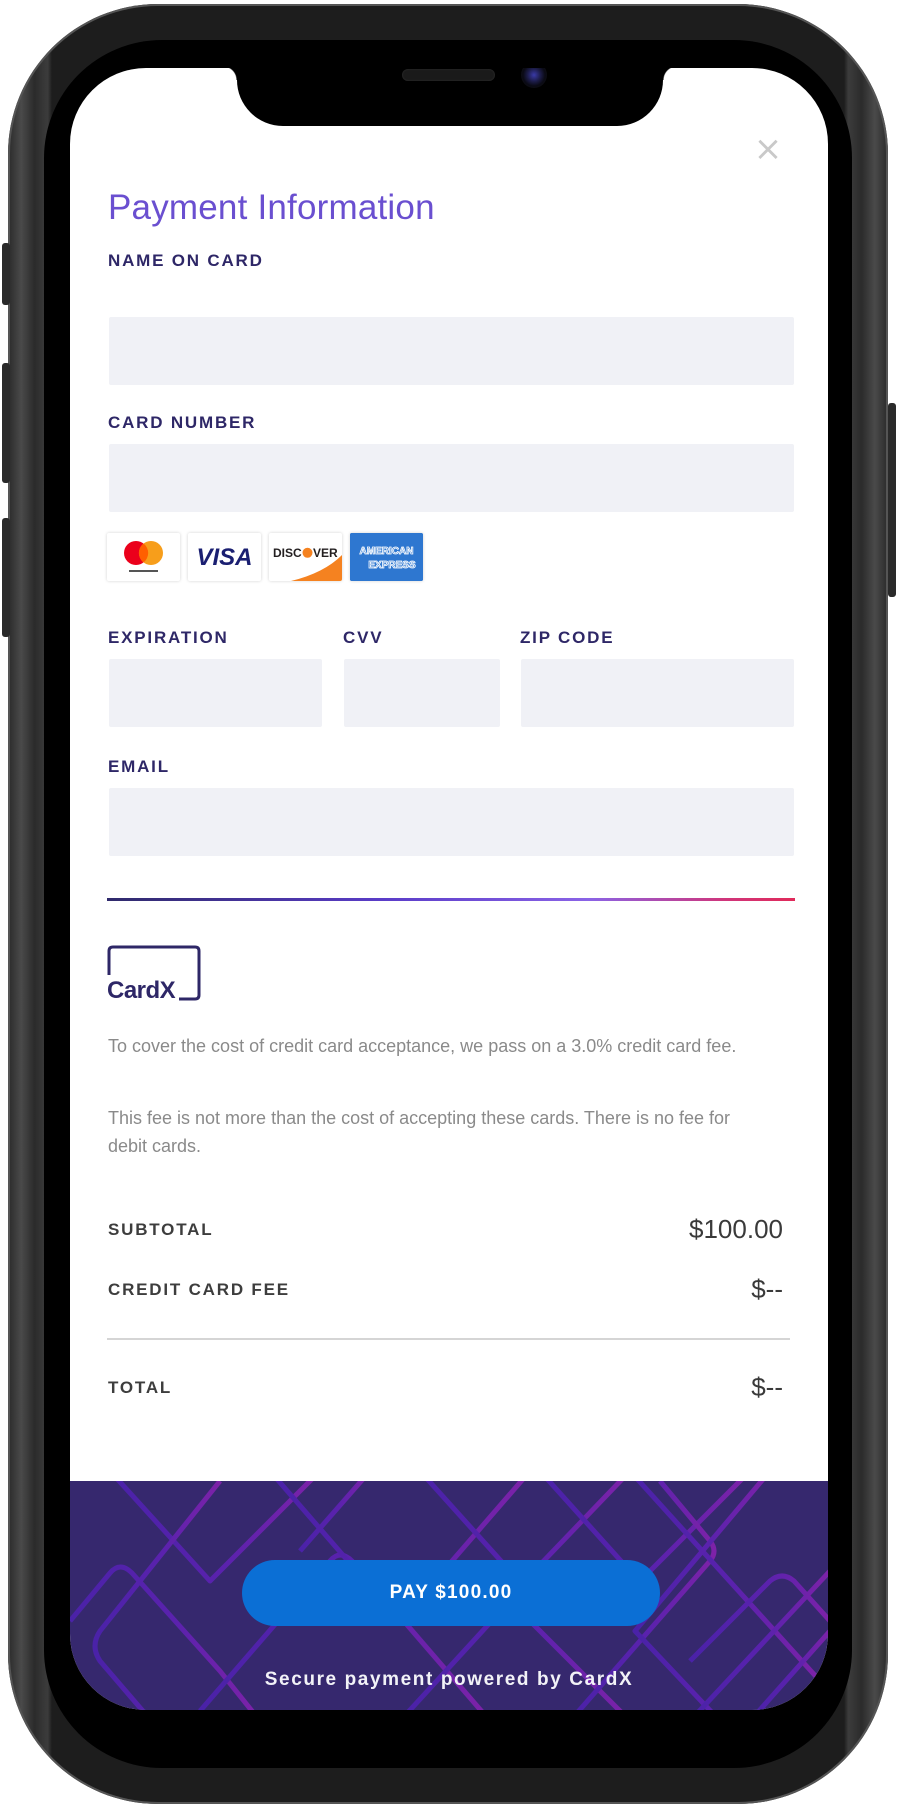 The image size is (897, 1804). Describe the element at coordinates (199, 1289) in the screenshot. I see `credit-card-fee-label: CREDIT CARD FEE` at that location.